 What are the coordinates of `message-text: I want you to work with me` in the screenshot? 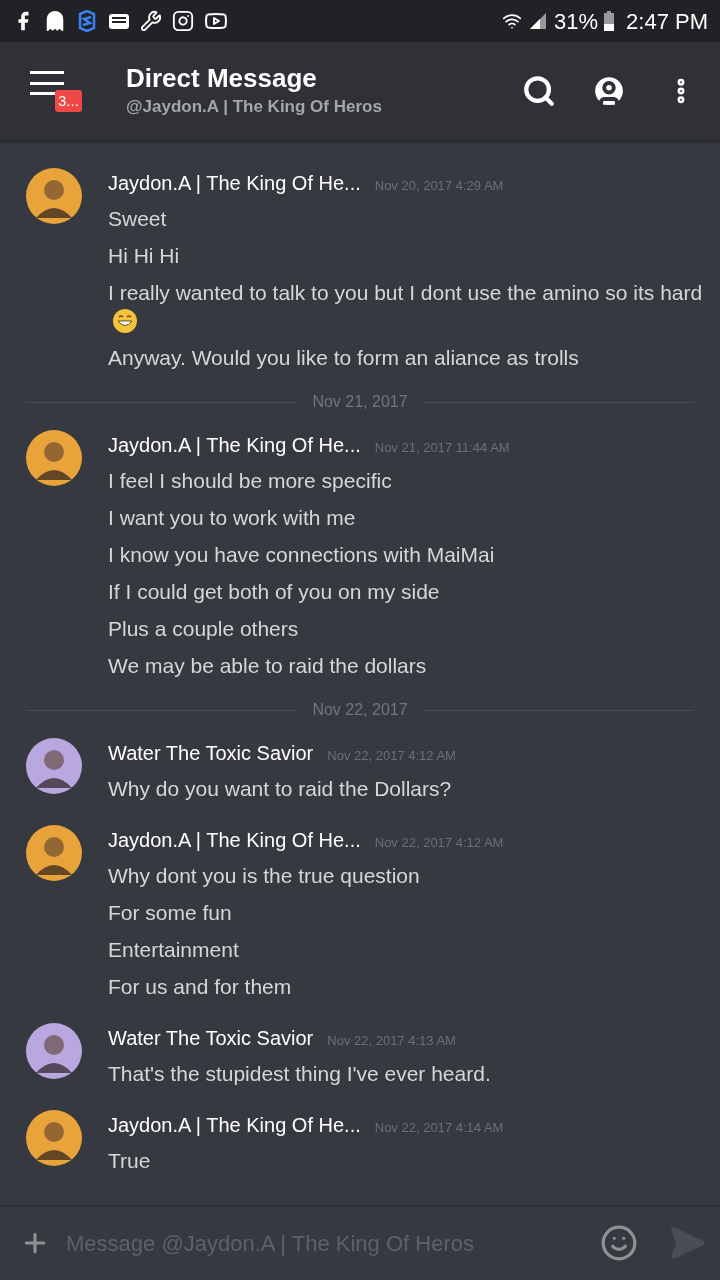 It's located at (232, 518).